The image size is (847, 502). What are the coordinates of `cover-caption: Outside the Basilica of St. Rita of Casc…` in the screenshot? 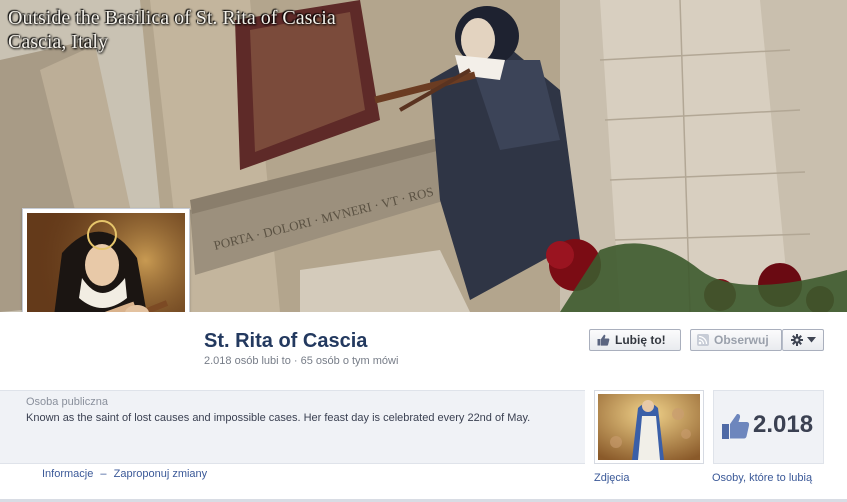 It's located at (172, 30).